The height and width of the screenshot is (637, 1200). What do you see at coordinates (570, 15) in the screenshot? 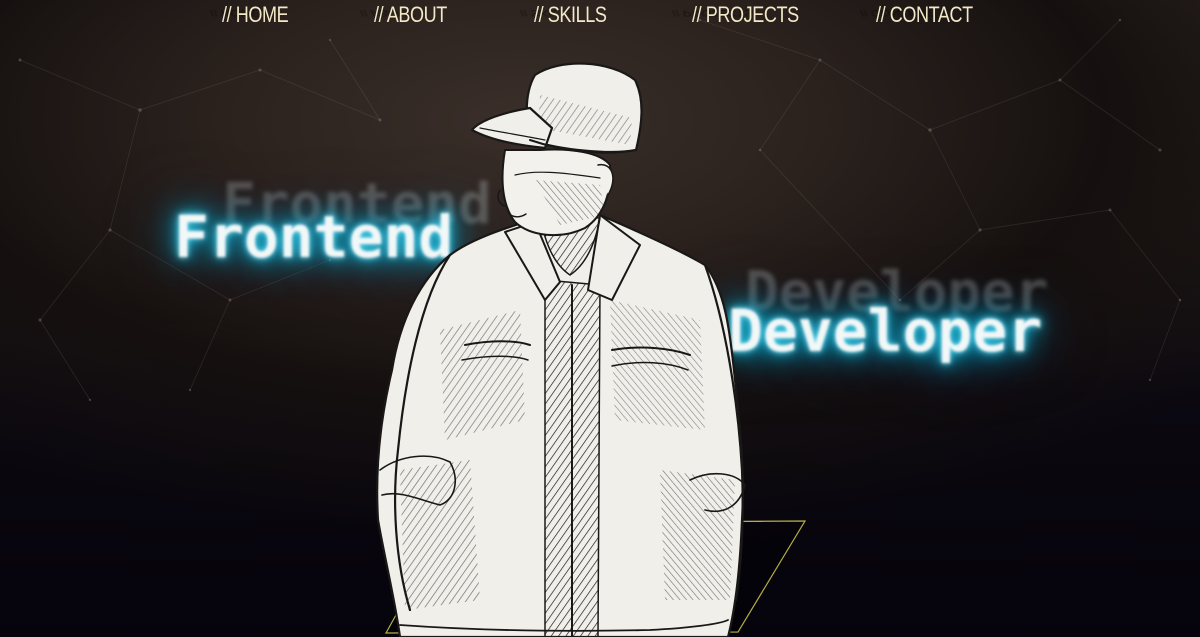
I see `nav-link-skills: // SKILLS` at bounding box center [570, 15].